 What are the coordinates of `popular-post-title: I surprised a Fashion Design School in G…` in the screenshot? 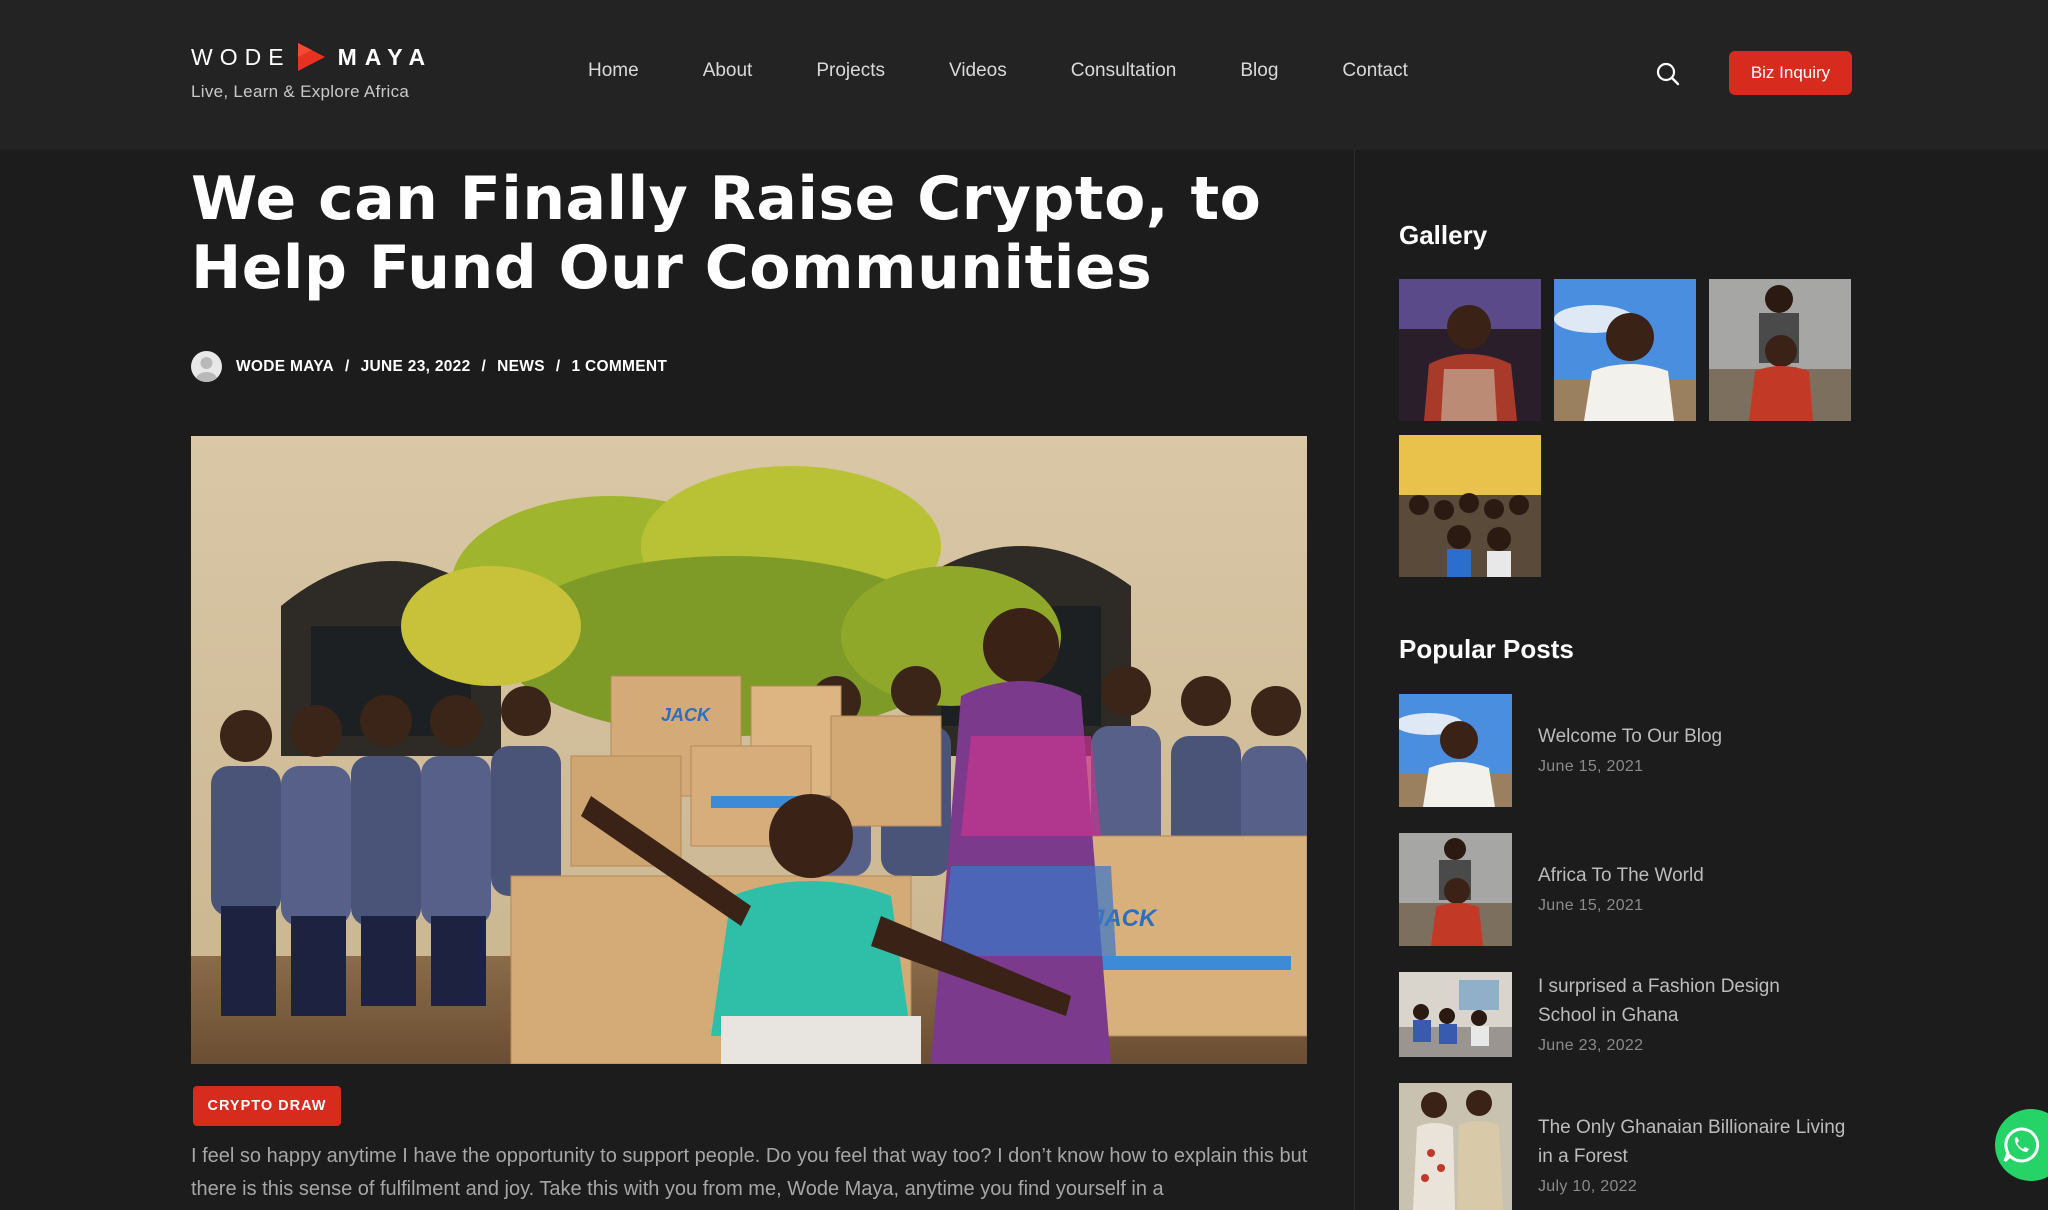 It's located at (1688, 1001).